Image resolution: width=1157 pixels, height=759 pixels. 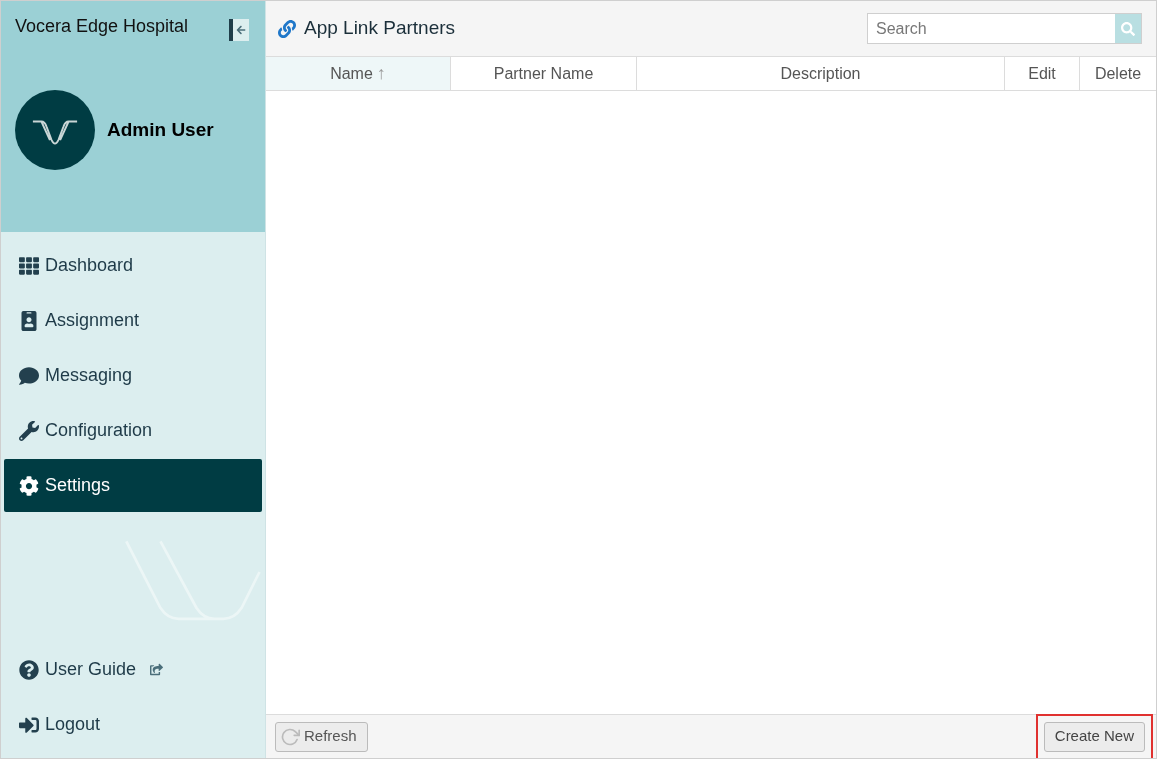 I want to click on column-header: Partner Name, so click(x=544, y=73).